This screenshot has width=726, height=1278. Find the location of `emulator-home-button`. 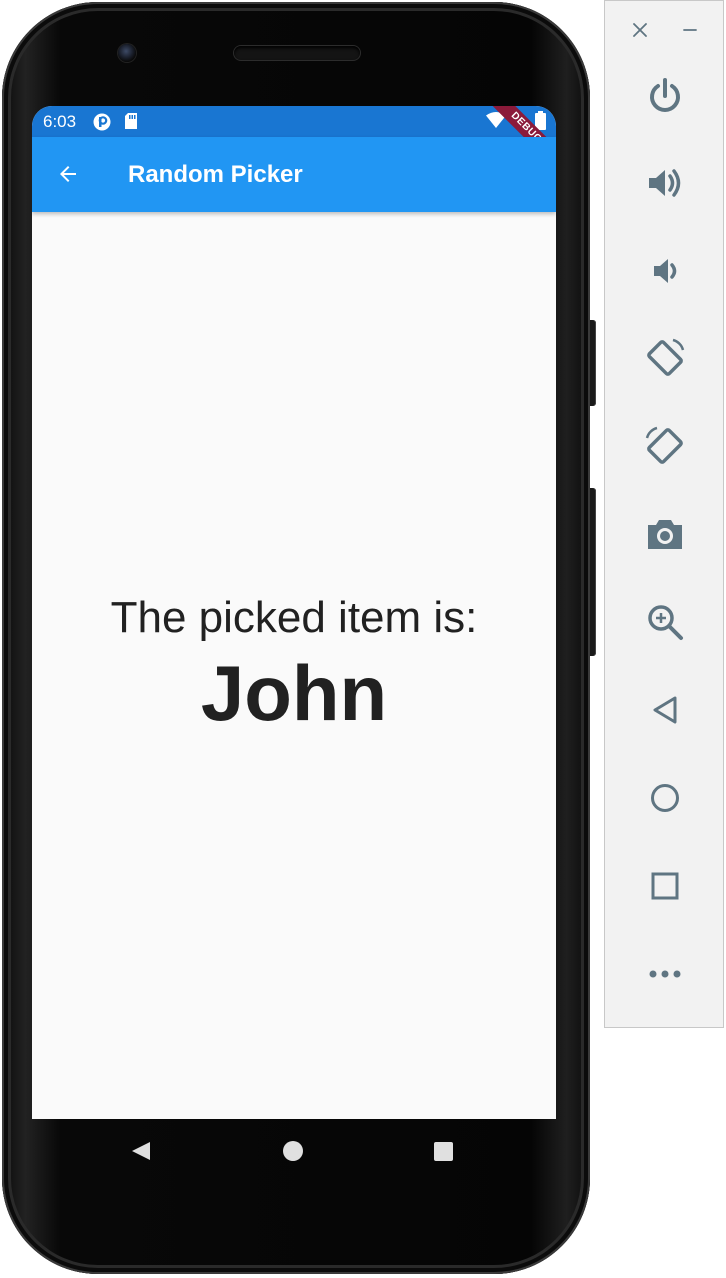

emulator-home-button is located at coordinates (665, 800).